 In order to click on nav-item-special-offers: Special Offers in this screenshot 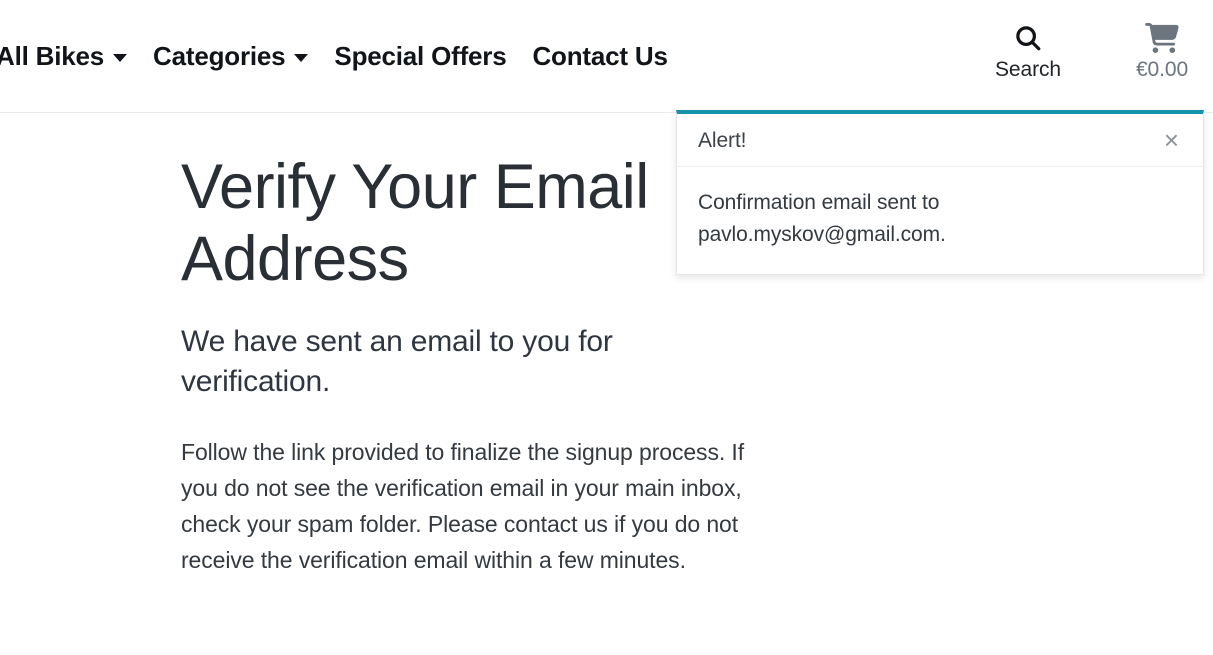, I will do `click(420, 56)`.